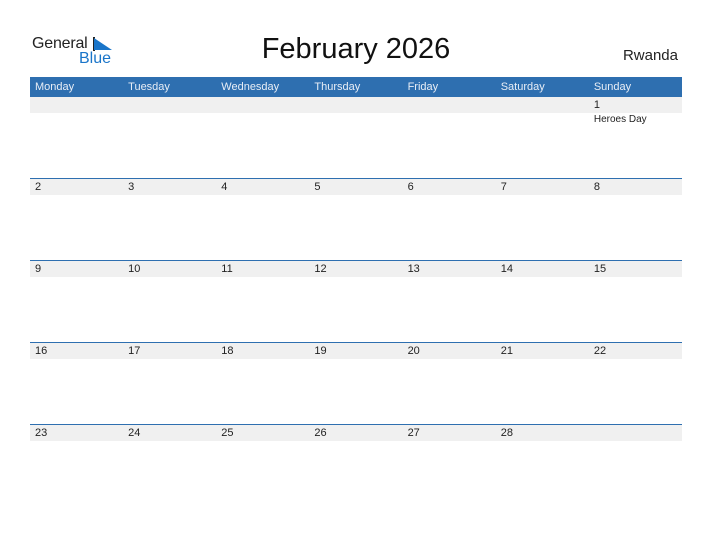 This screenshot has height=550, width=712. Describe the element at coordinates (41, 433) in the screenshot. I see `day-number: 23` at that location.